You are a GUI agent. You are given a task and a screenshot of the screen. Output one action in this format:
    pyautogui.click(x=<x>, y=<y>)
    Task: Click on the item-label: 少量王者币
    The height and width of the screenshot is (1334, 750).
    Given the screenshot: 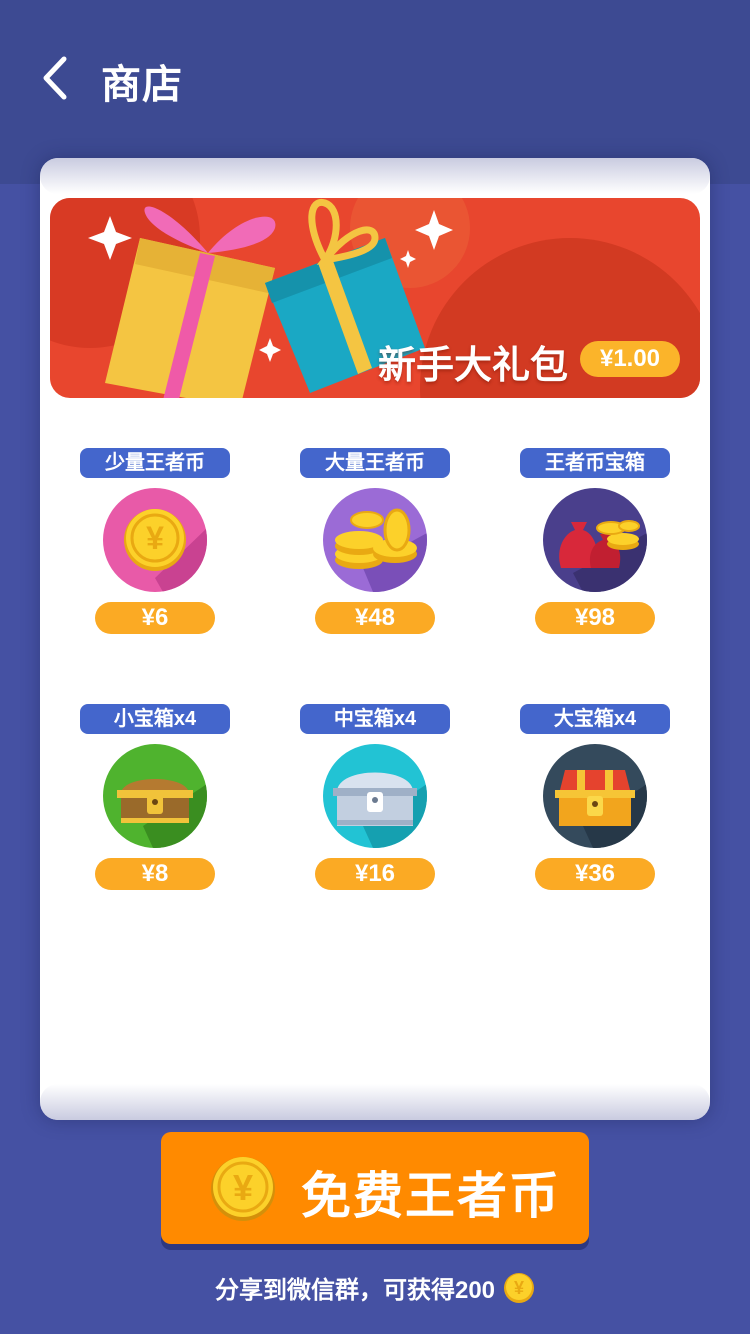 What is the action you would take?
    pyautogui.click(x=155, y=463)
    